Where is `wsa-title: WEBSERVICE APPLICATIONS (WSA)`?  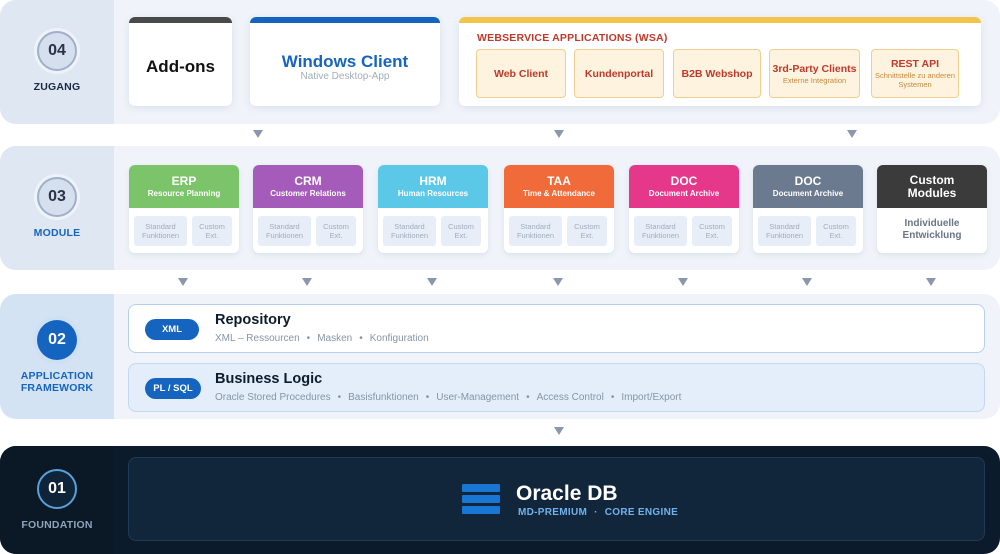
wsa-title: WEBSERVICE APPLICATIONS (WSA) is located at coordinates (572, 38).